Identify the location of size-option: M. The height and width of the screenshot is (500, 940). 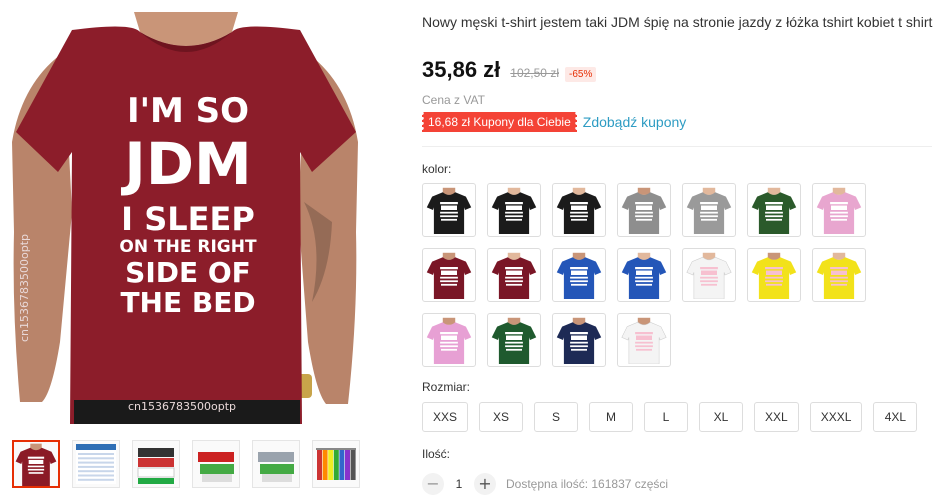
(611, 417).